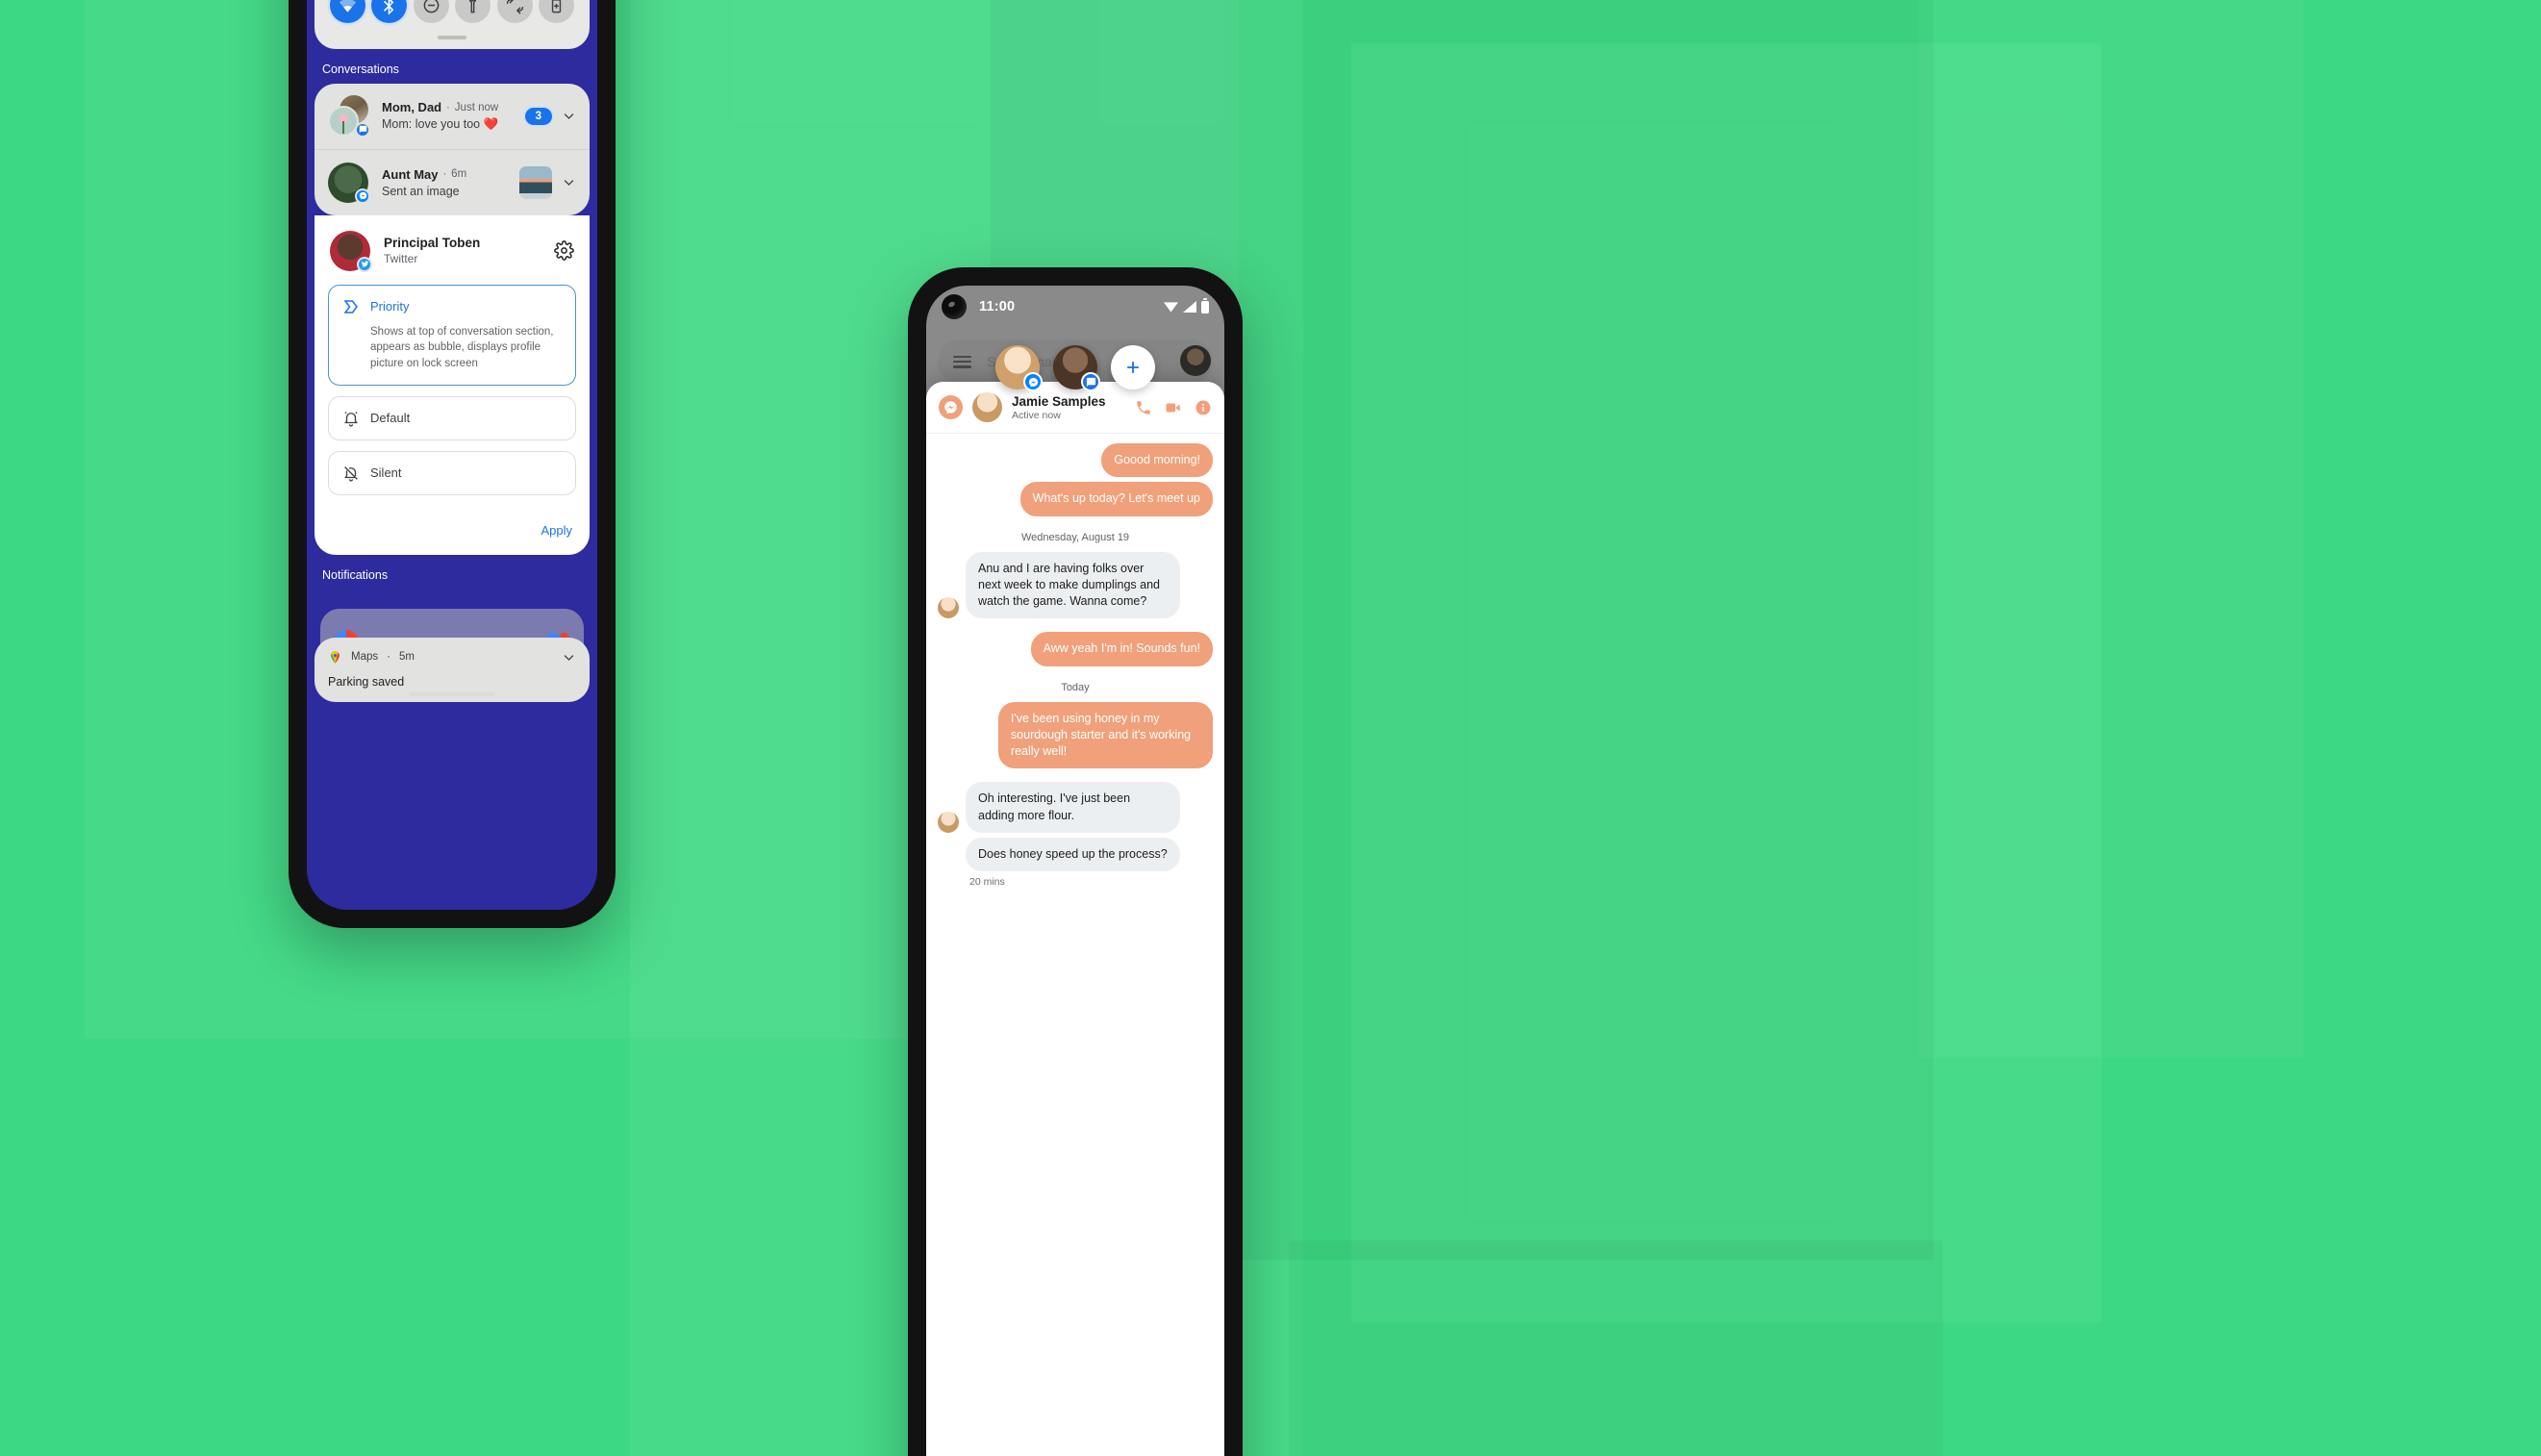 The width and height of the screenshot is (2541, 1456). I want to click on auto-rotate-tile, so click(514, 11).